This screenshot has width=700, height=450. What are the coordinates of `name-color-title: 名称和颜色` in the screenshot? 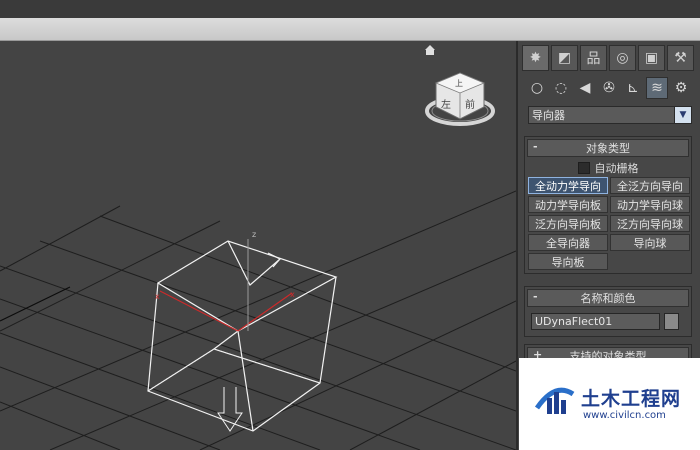 It's located at (608, 298).